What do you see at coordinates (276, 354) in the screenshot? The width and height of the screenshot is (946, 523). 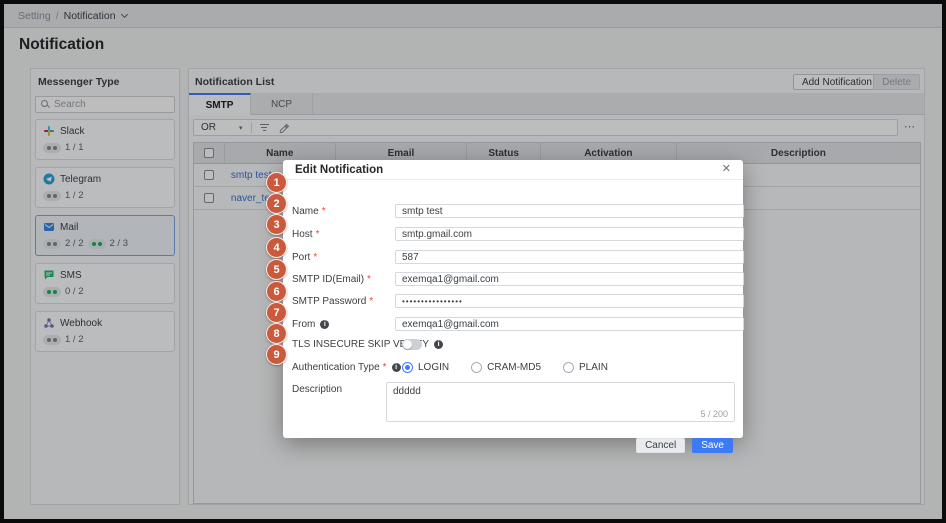 I see `annotation-circle-9: 9` at bounding box center [276, 354].